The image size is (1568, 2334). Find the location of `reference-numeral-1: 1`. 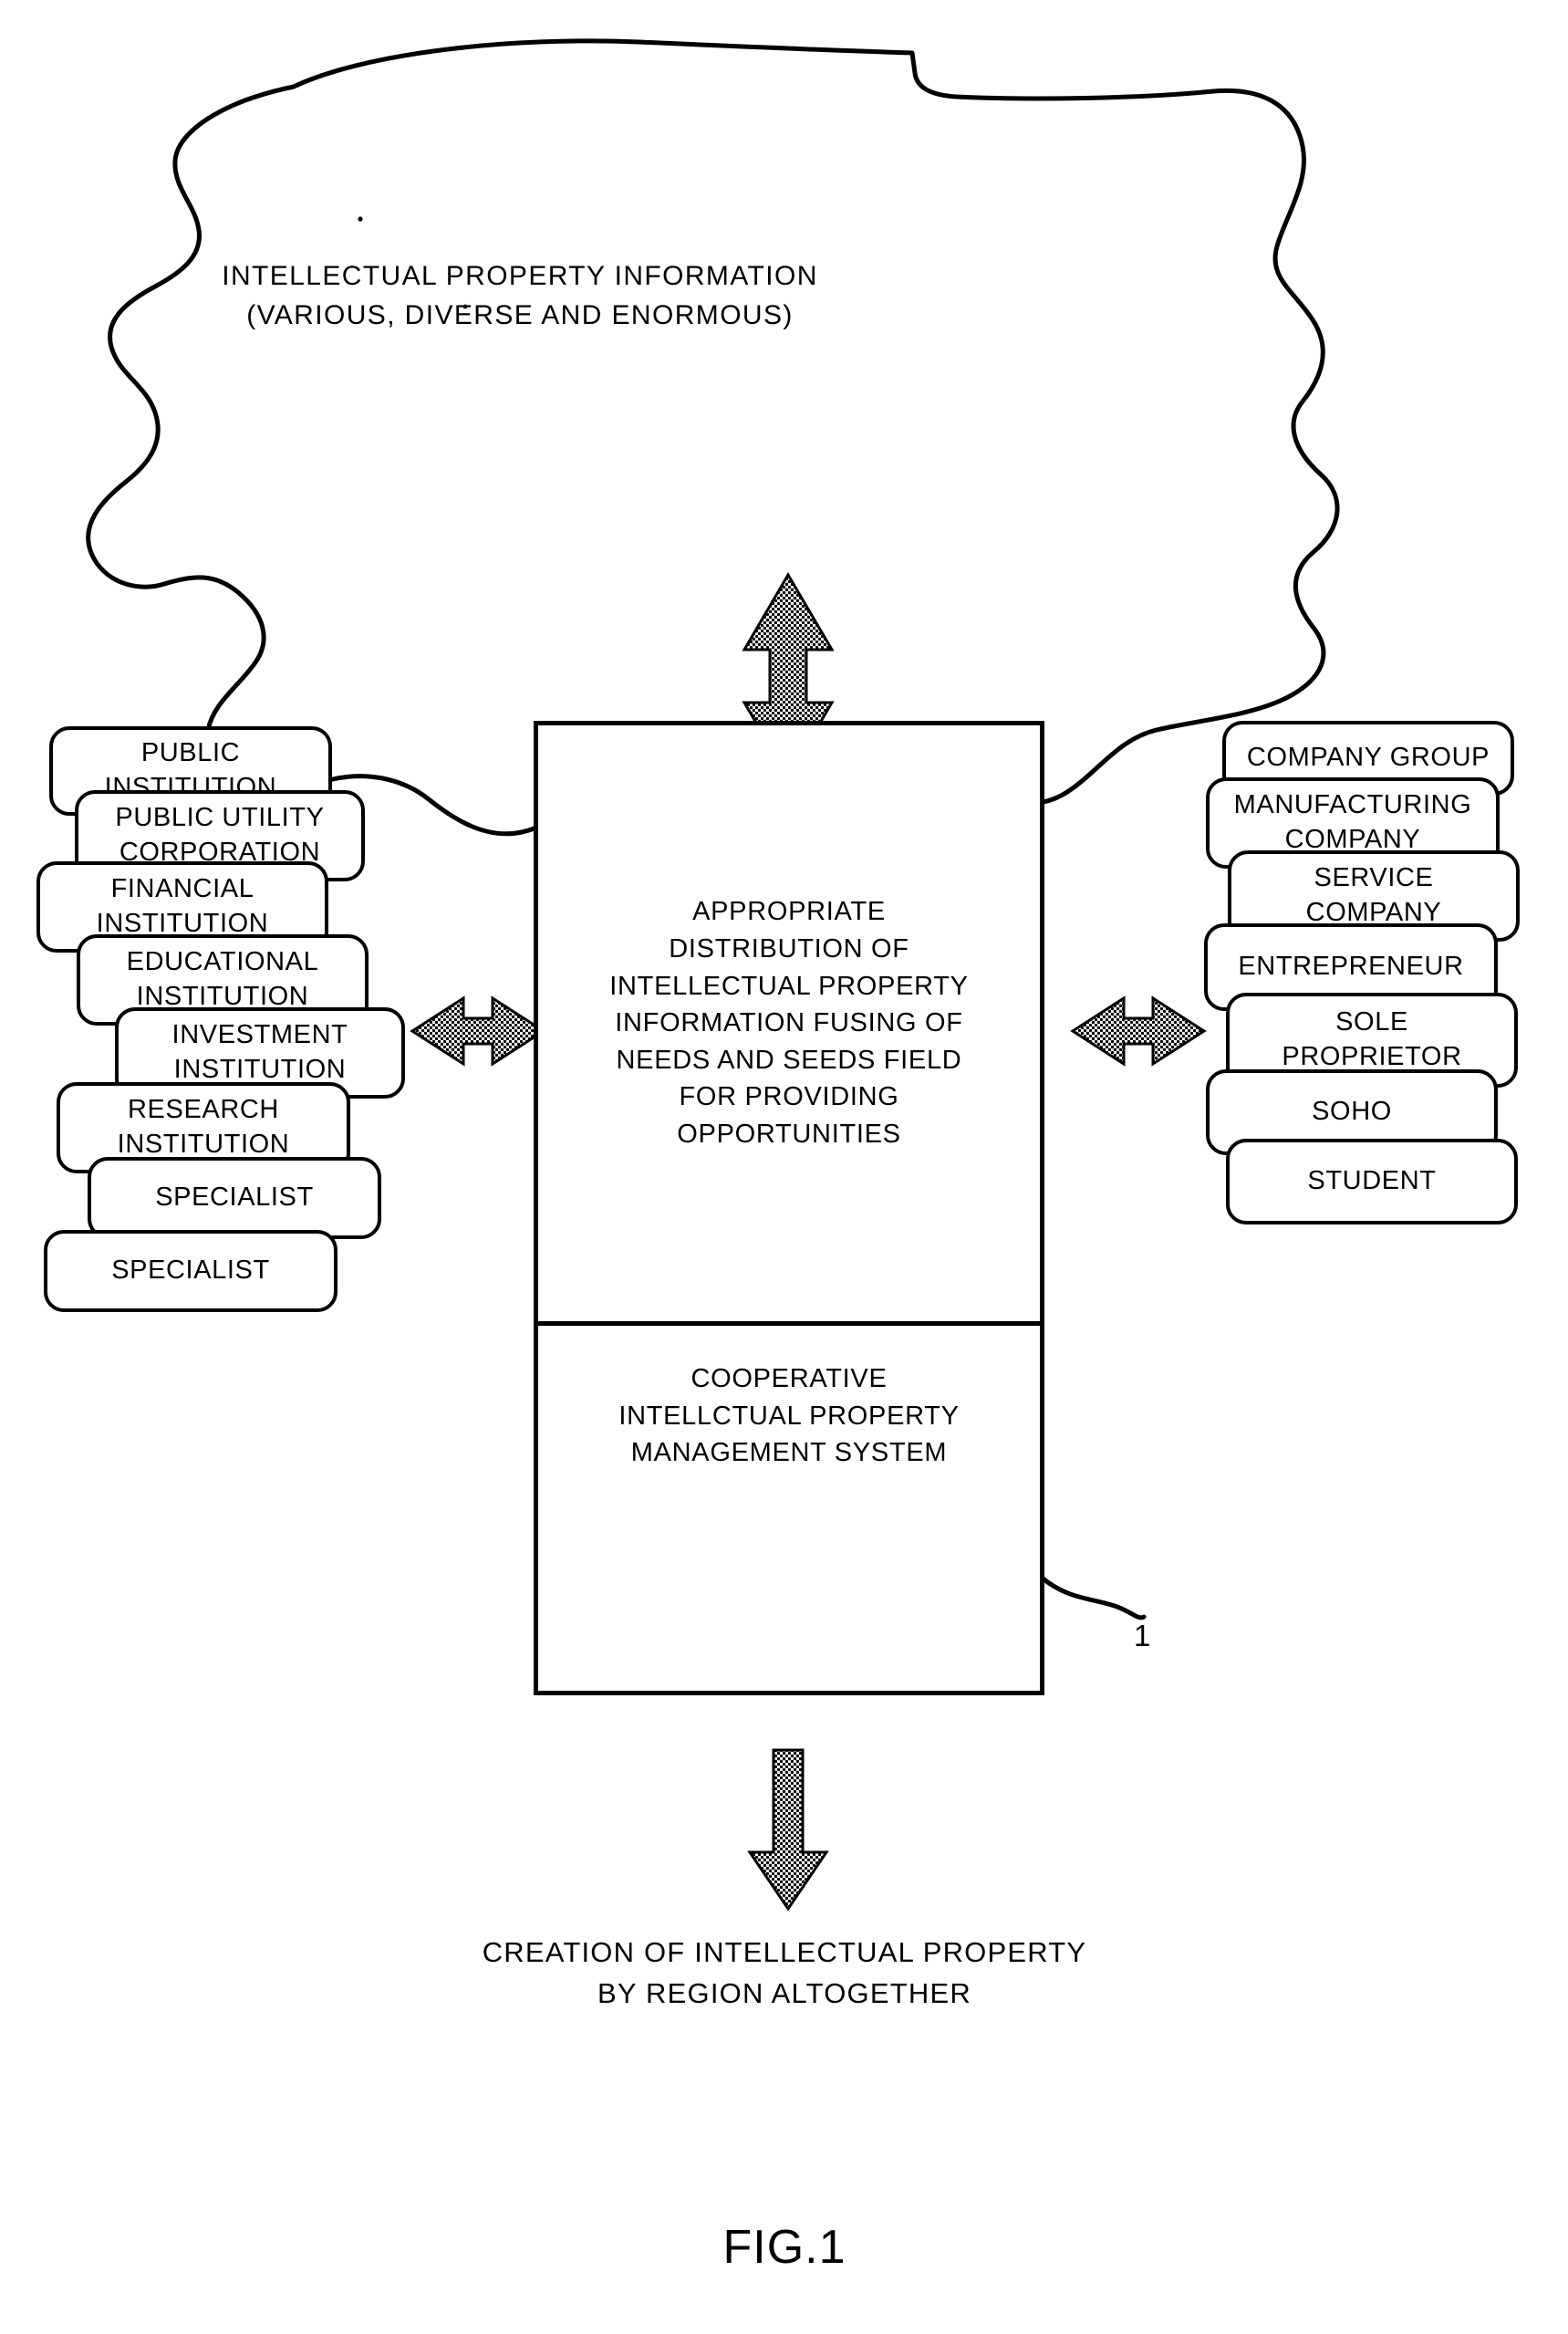

reference-numeral-1: 1 is located at coordinates (1143, 1635).